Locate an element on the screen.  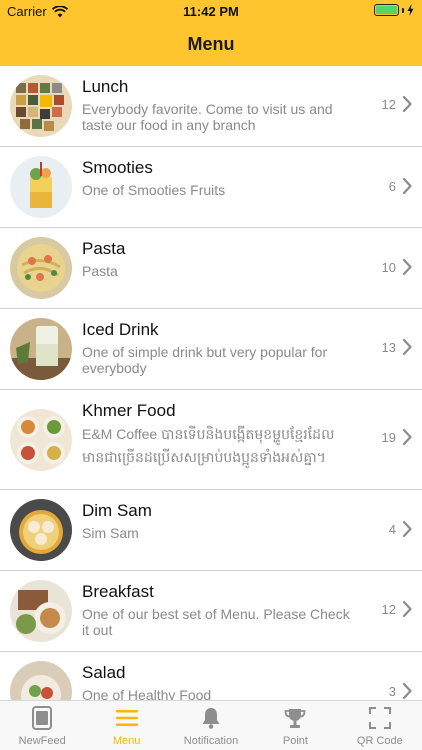
menu-item-title: Smooties is located at coordinates (117, 167).